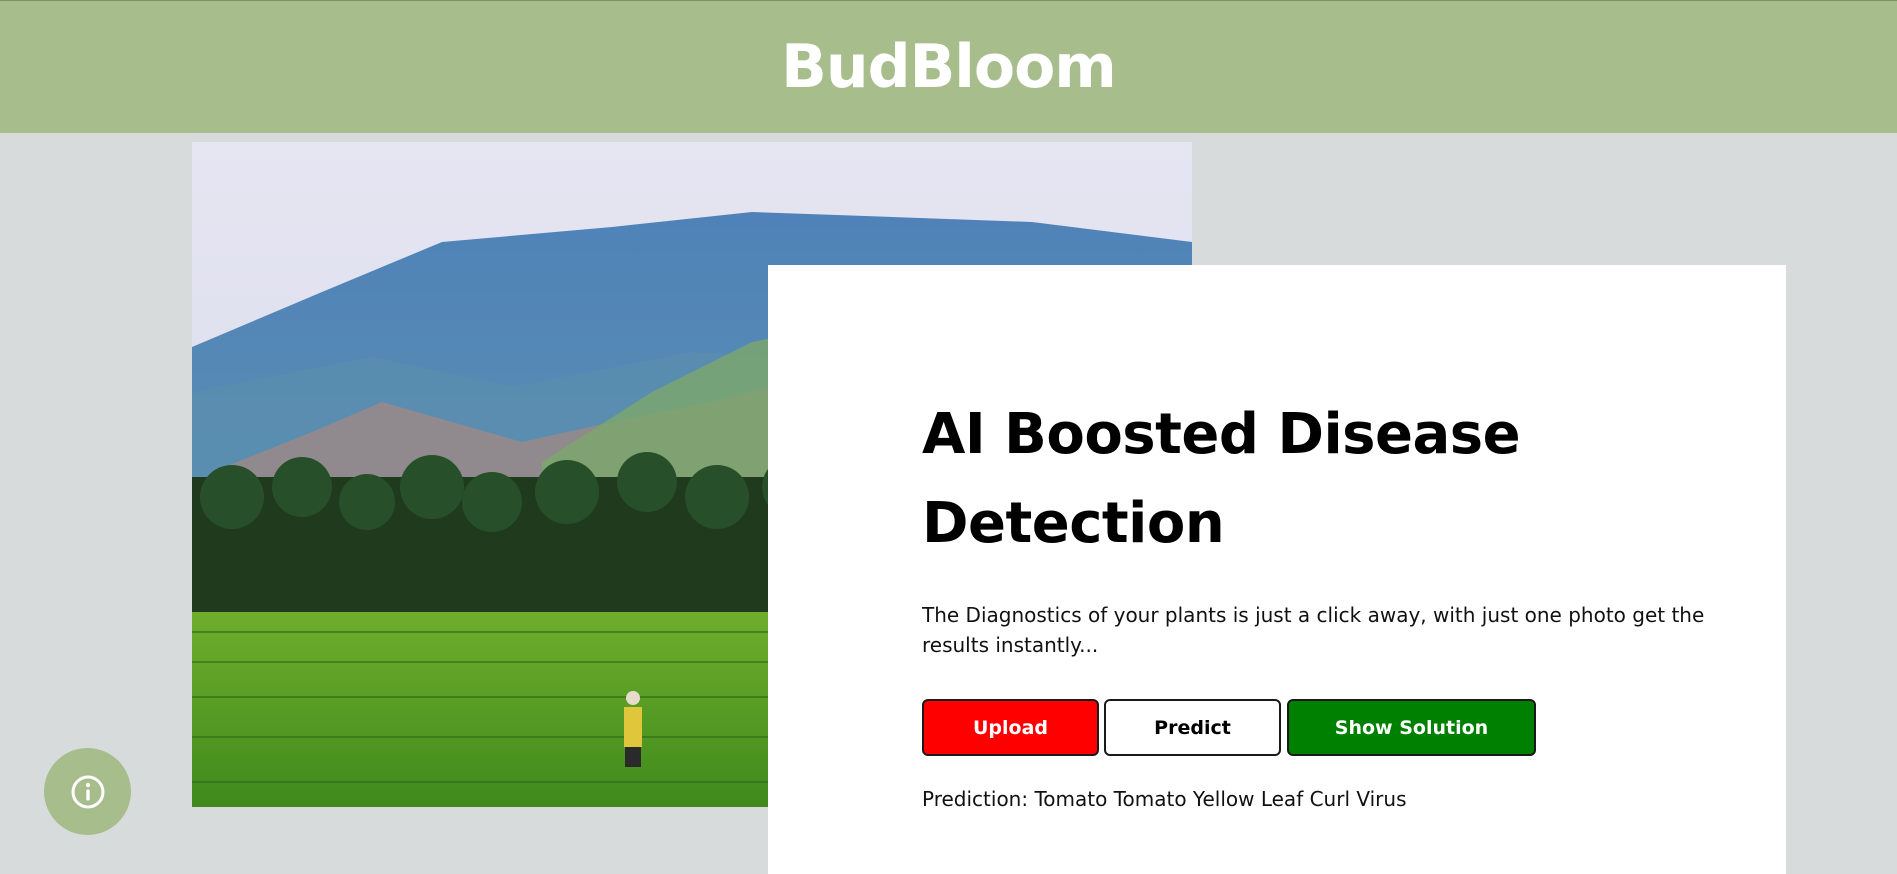  I want to click on show-solution-button: Show Solution, so click(1411, 727).